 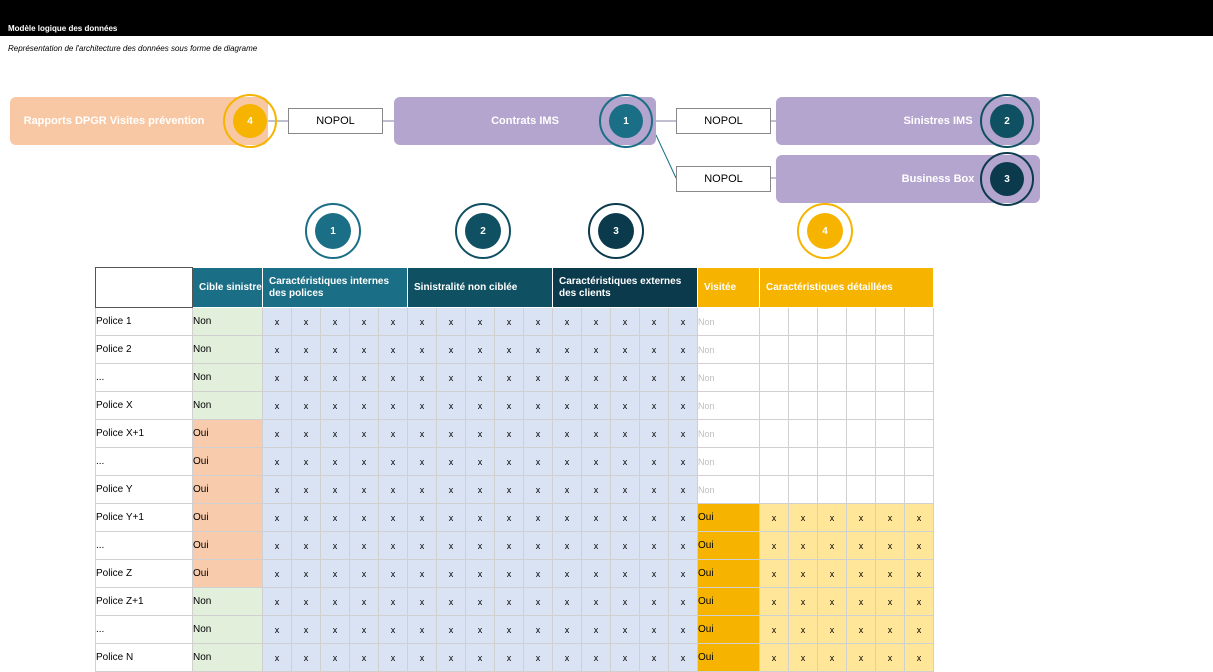 What do you see at coordinates (514, 517) in the screenshot?
I see `table-row: Police Y+1 Oui x x x x x x x x x x x x x x x Oui x x x x x x` at bounding box center [514, 517].